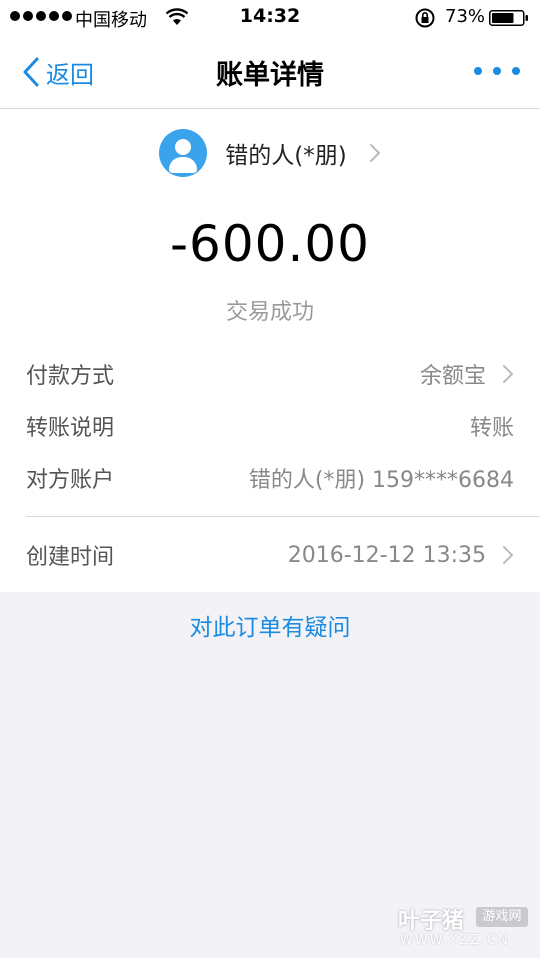 The image size is (540, 958). I want to click on payee-name: 错的人(*朋), so click(286, 156).